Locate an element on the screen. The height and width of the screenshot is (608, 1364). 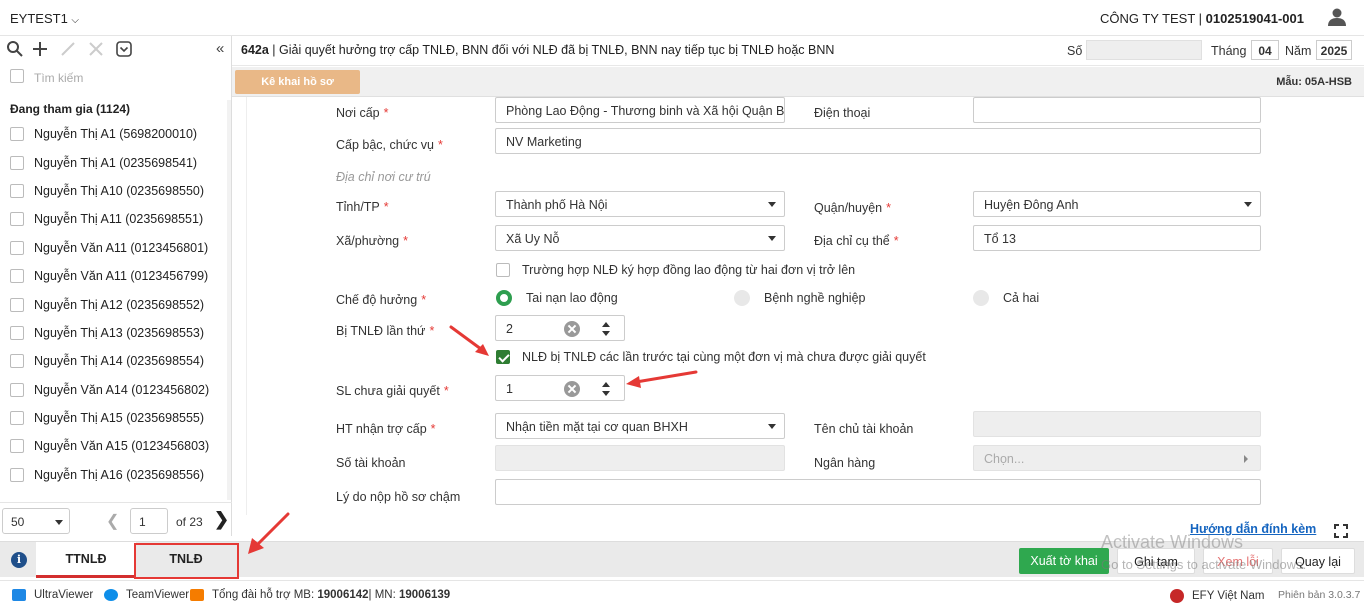
ultraviewer-link: UltraViewer is located at coordinates (52, 595).